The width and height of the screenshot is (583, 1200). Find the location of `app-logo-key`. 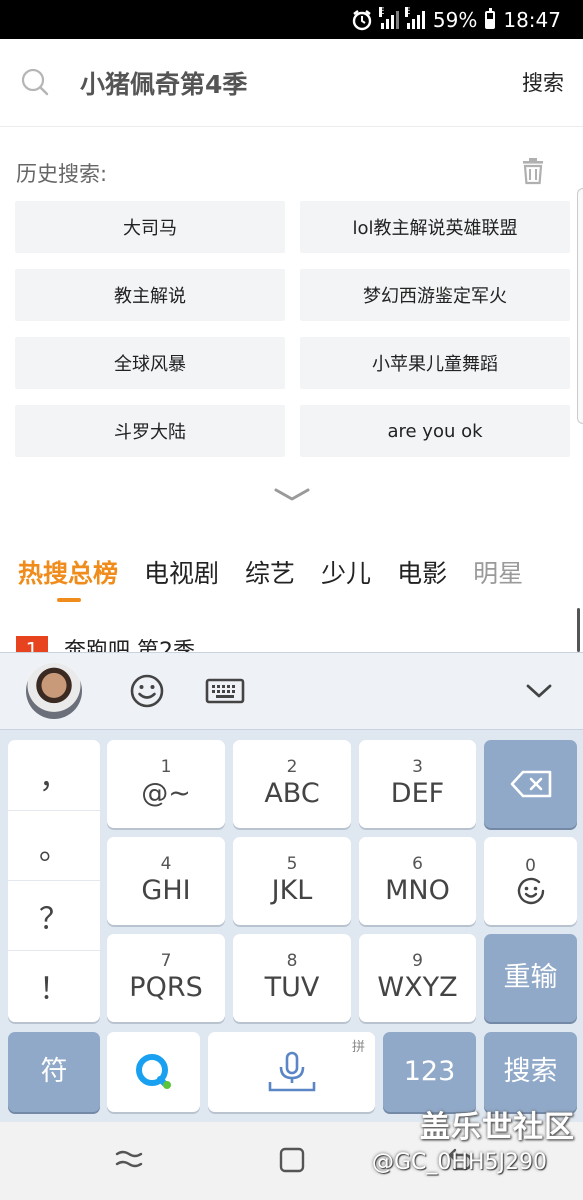

app-logo-key is located at coordinates (153, 1072).